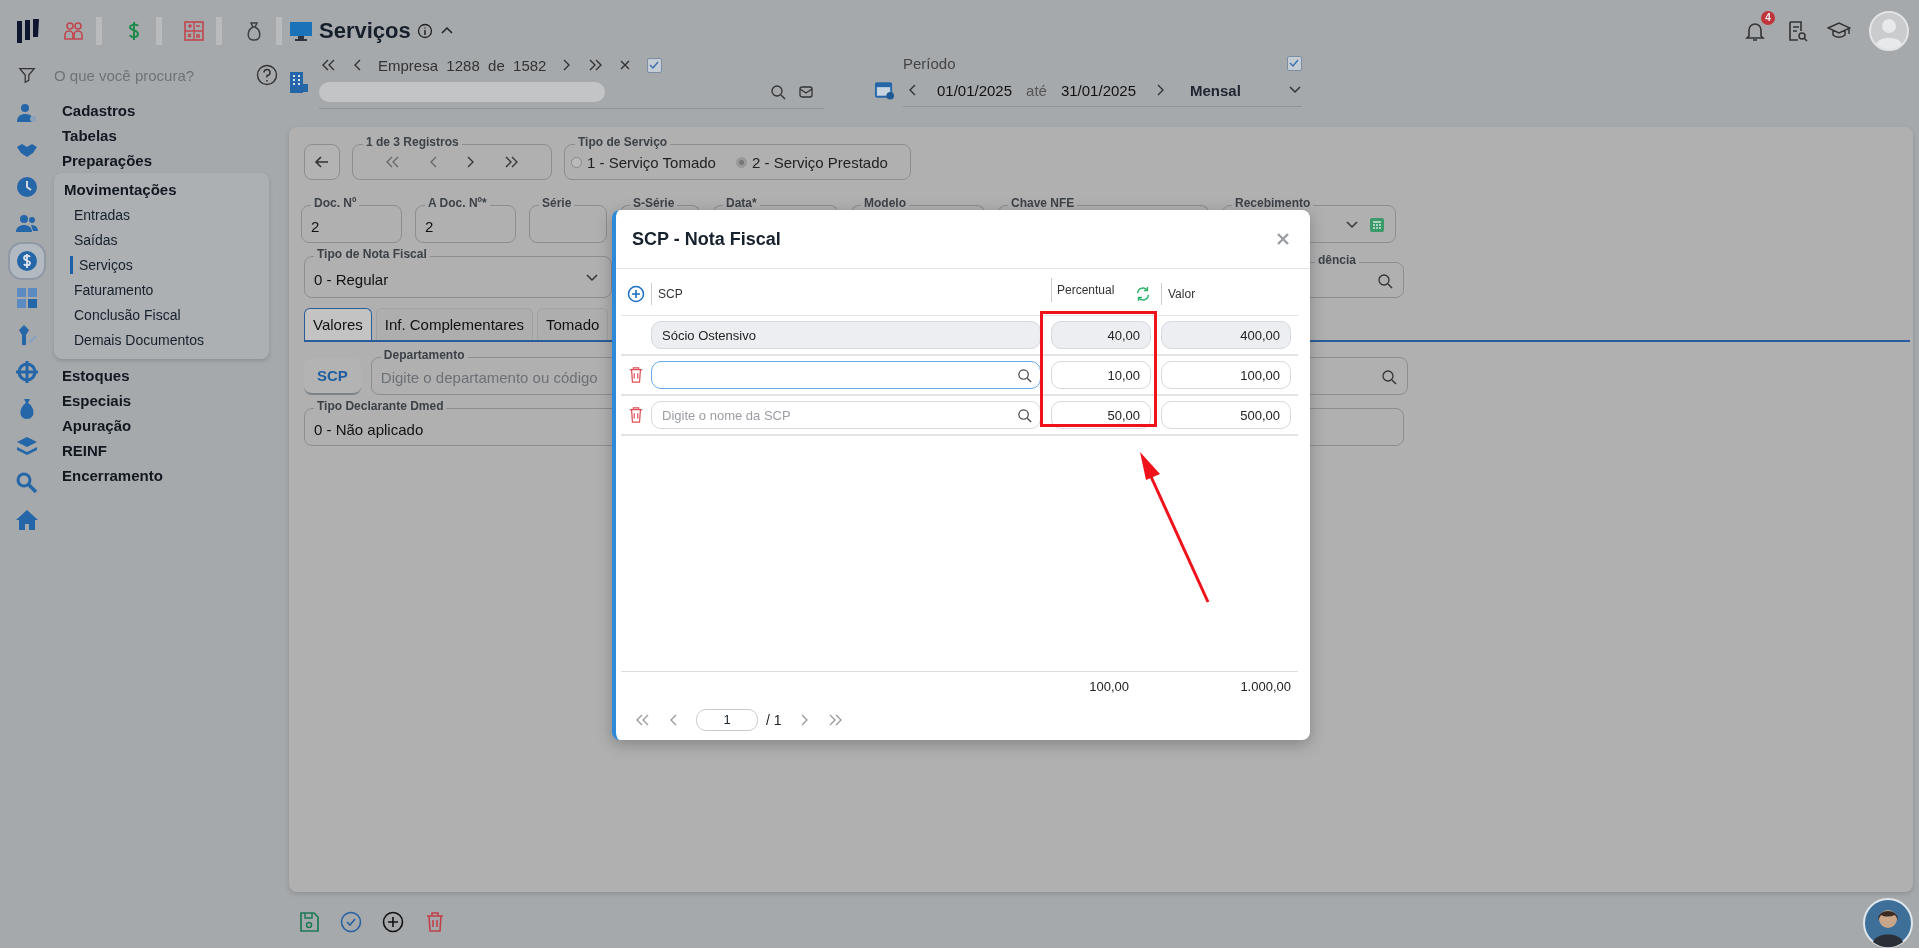 The image size is (1919, 948). Describe the element at coordinates (108, 475) in the screenshot. I see `nav-item: Encerramento` at that location.